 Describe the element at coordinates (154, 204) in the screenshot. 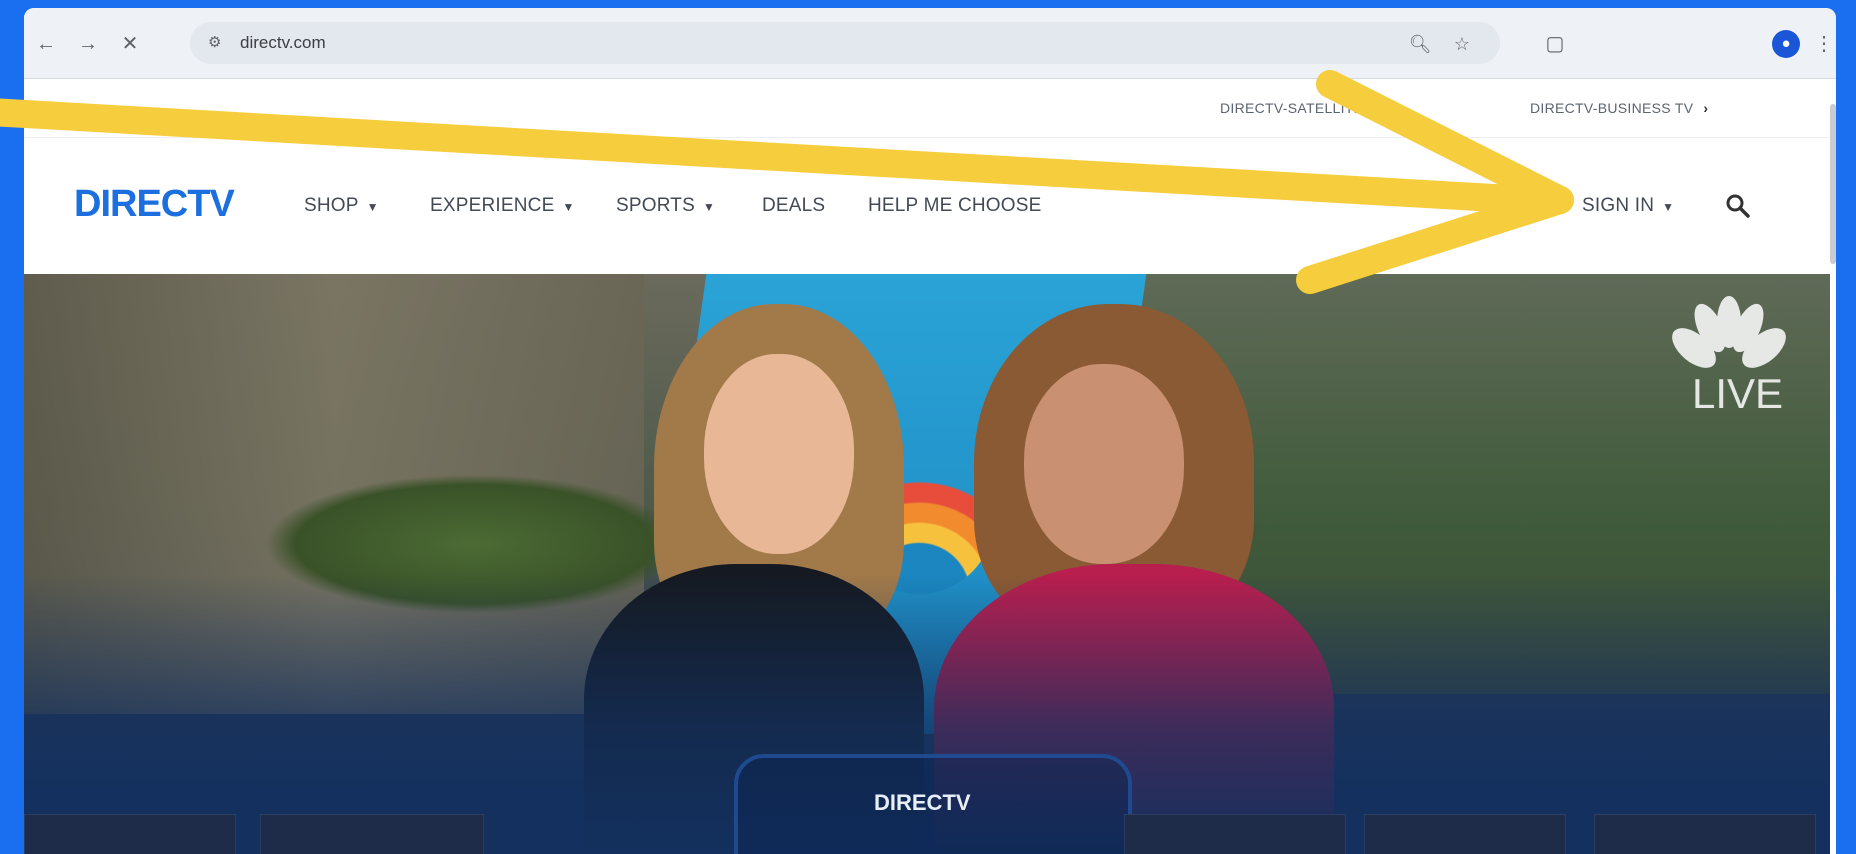

I see `directv-logo: DIRECTV` at that location.